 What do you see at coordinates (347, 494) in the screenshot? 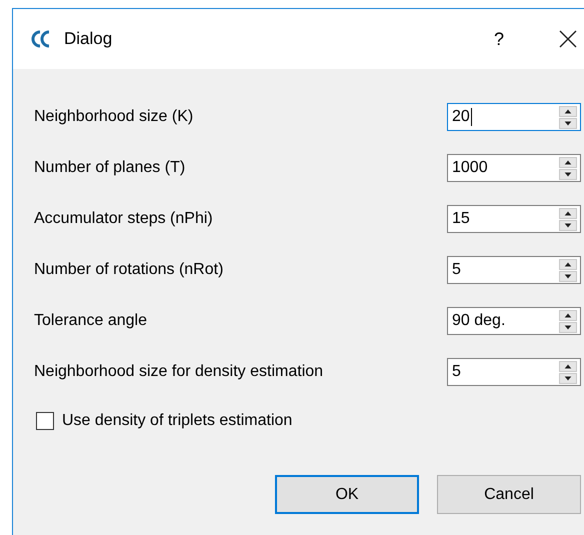
I see `ok-button: OK` at bounding box center [347, 494].